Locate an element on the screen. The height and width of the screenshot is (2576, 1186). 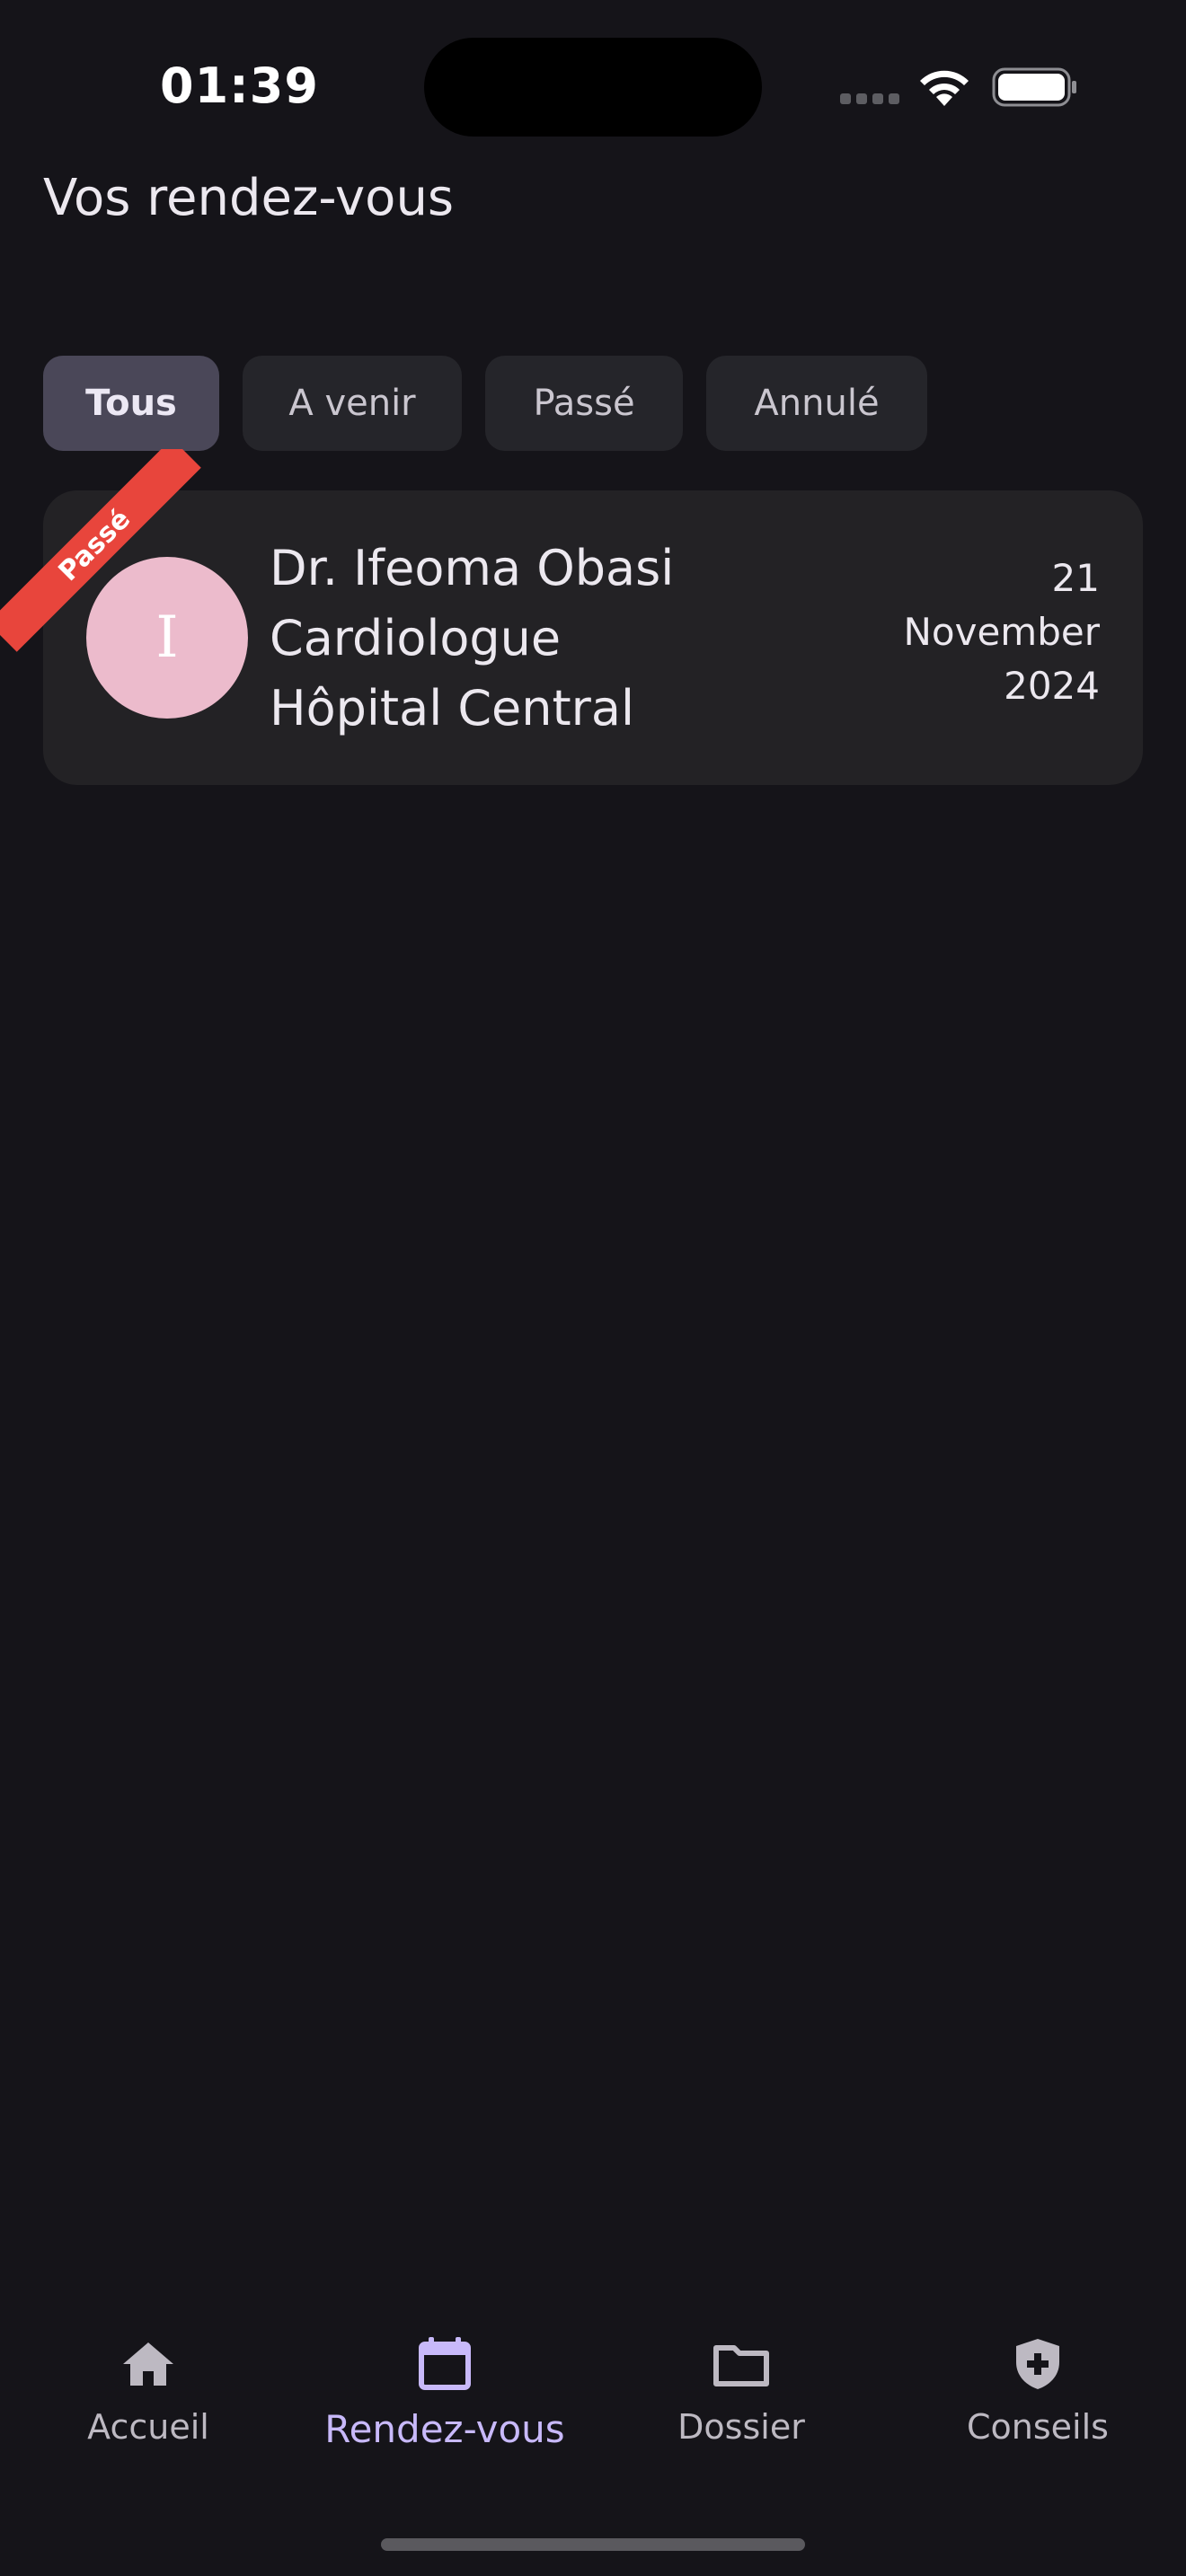
date-day: 21 is located at coordinates (1075, 578).